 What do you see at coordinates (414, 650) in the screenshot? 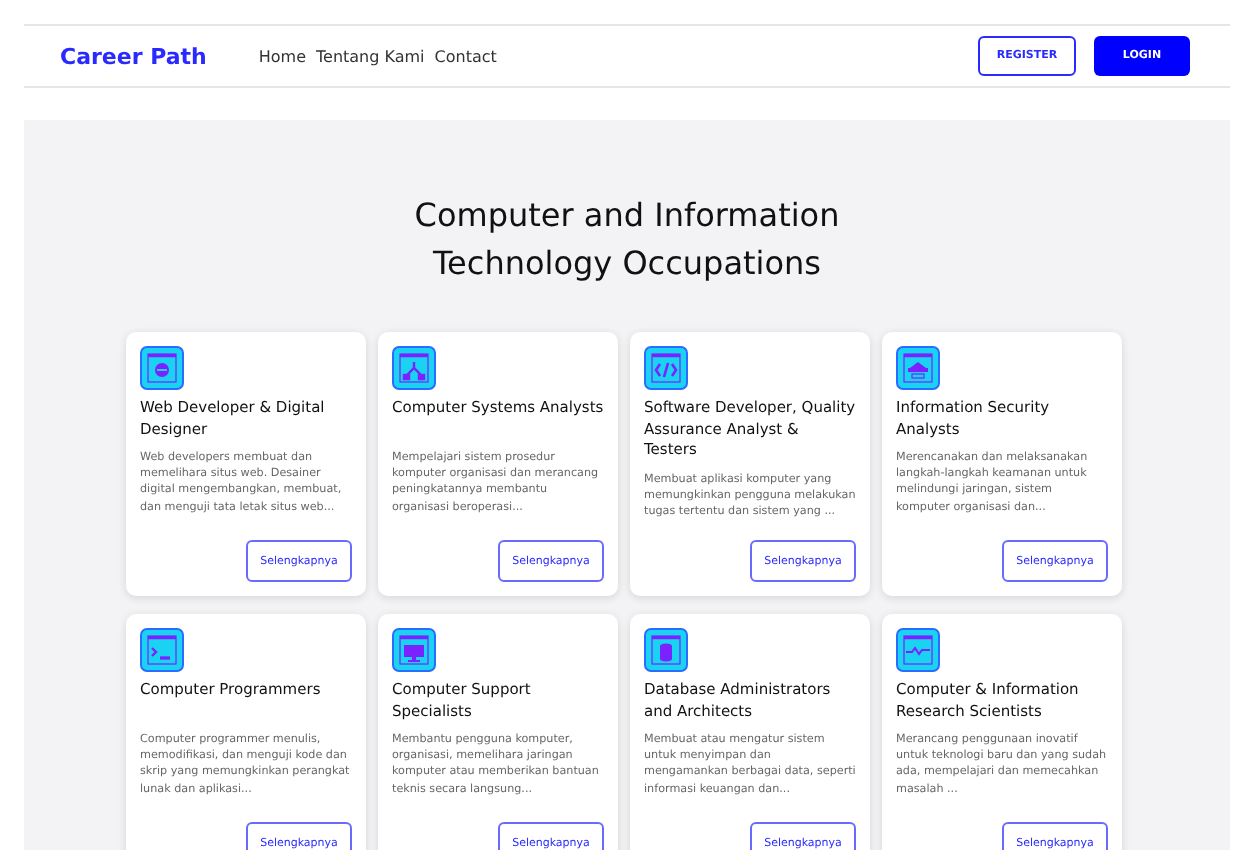
I see `monitor-window-icon` at bounding box center [414, 650].